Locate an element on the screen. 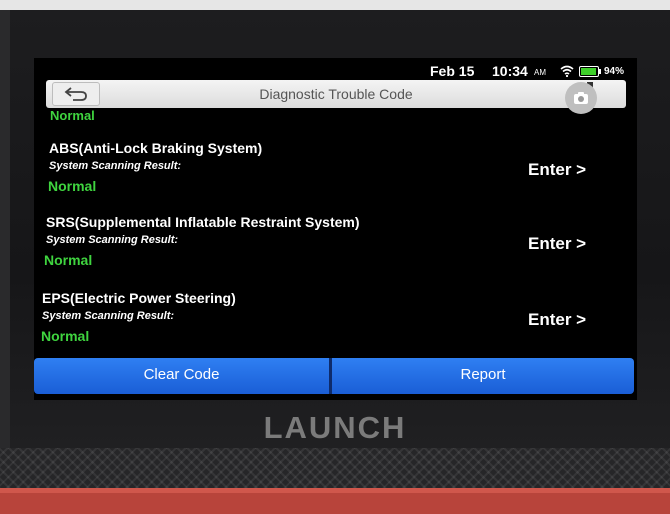 This screenshot has height=514, width=670. screenshot-button is located at coordinates (581, 98).